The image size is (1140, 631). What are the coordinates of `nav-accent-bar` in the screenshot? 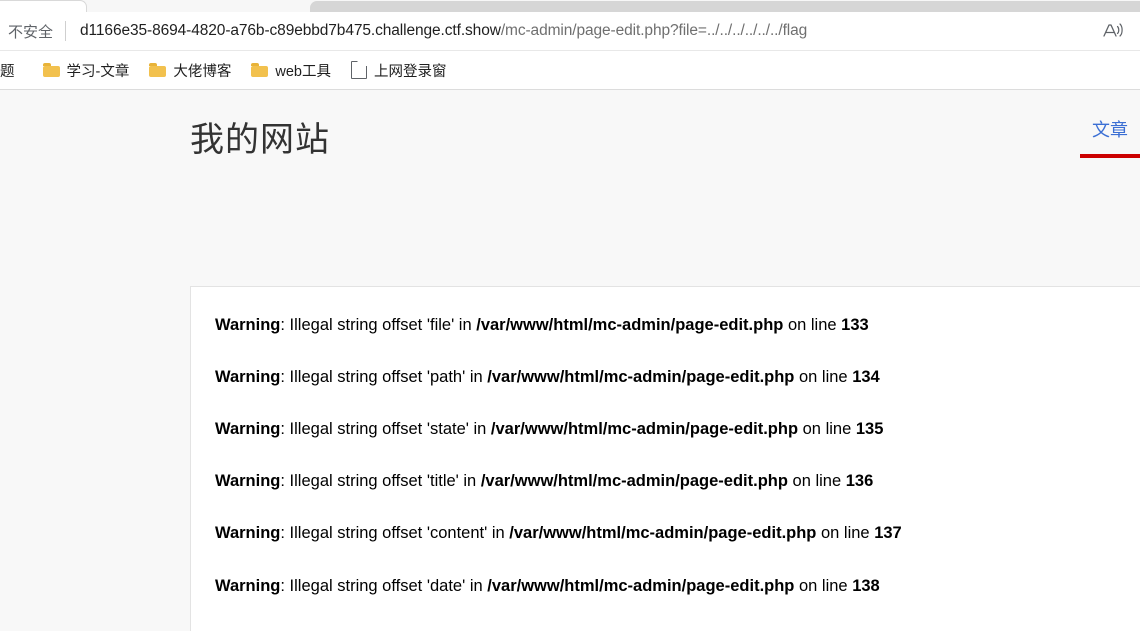 It's located at (1110, 156).